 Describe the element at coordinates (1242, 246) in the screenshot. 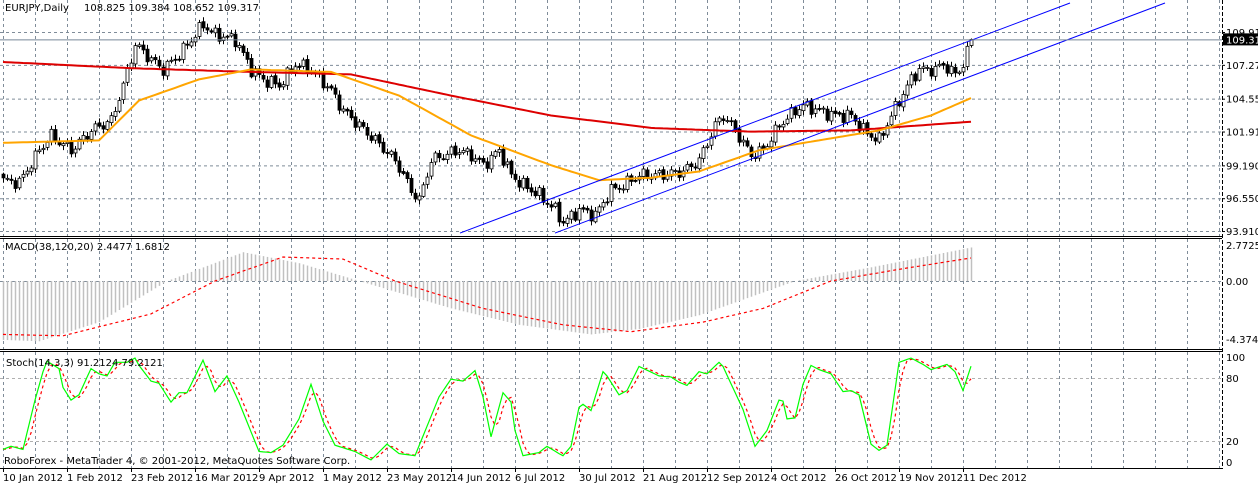

I see `macd-axis-label: 2.7725` at that location.